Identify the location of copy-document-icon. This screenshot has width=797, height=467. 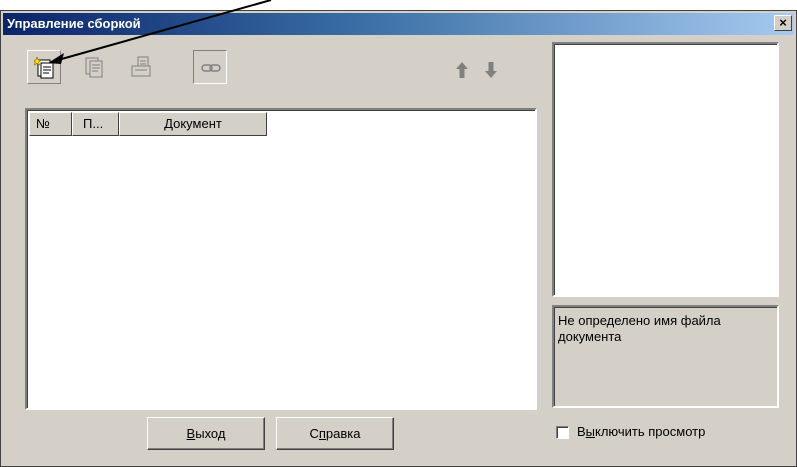
(94, 67).